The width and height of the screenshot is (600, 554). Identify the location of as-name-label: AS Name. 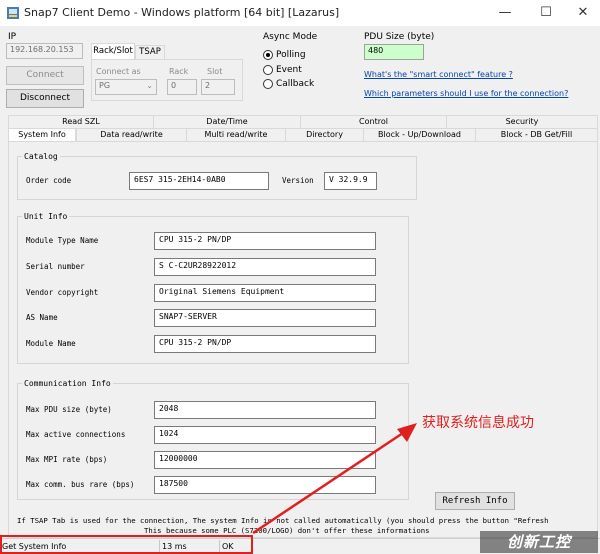
(42, 317).